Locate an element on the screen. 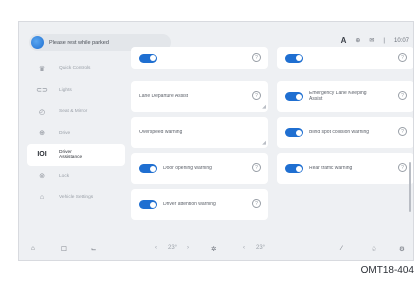  sidebar-item-icon: ⌂ is located at coordinates (42, 198).